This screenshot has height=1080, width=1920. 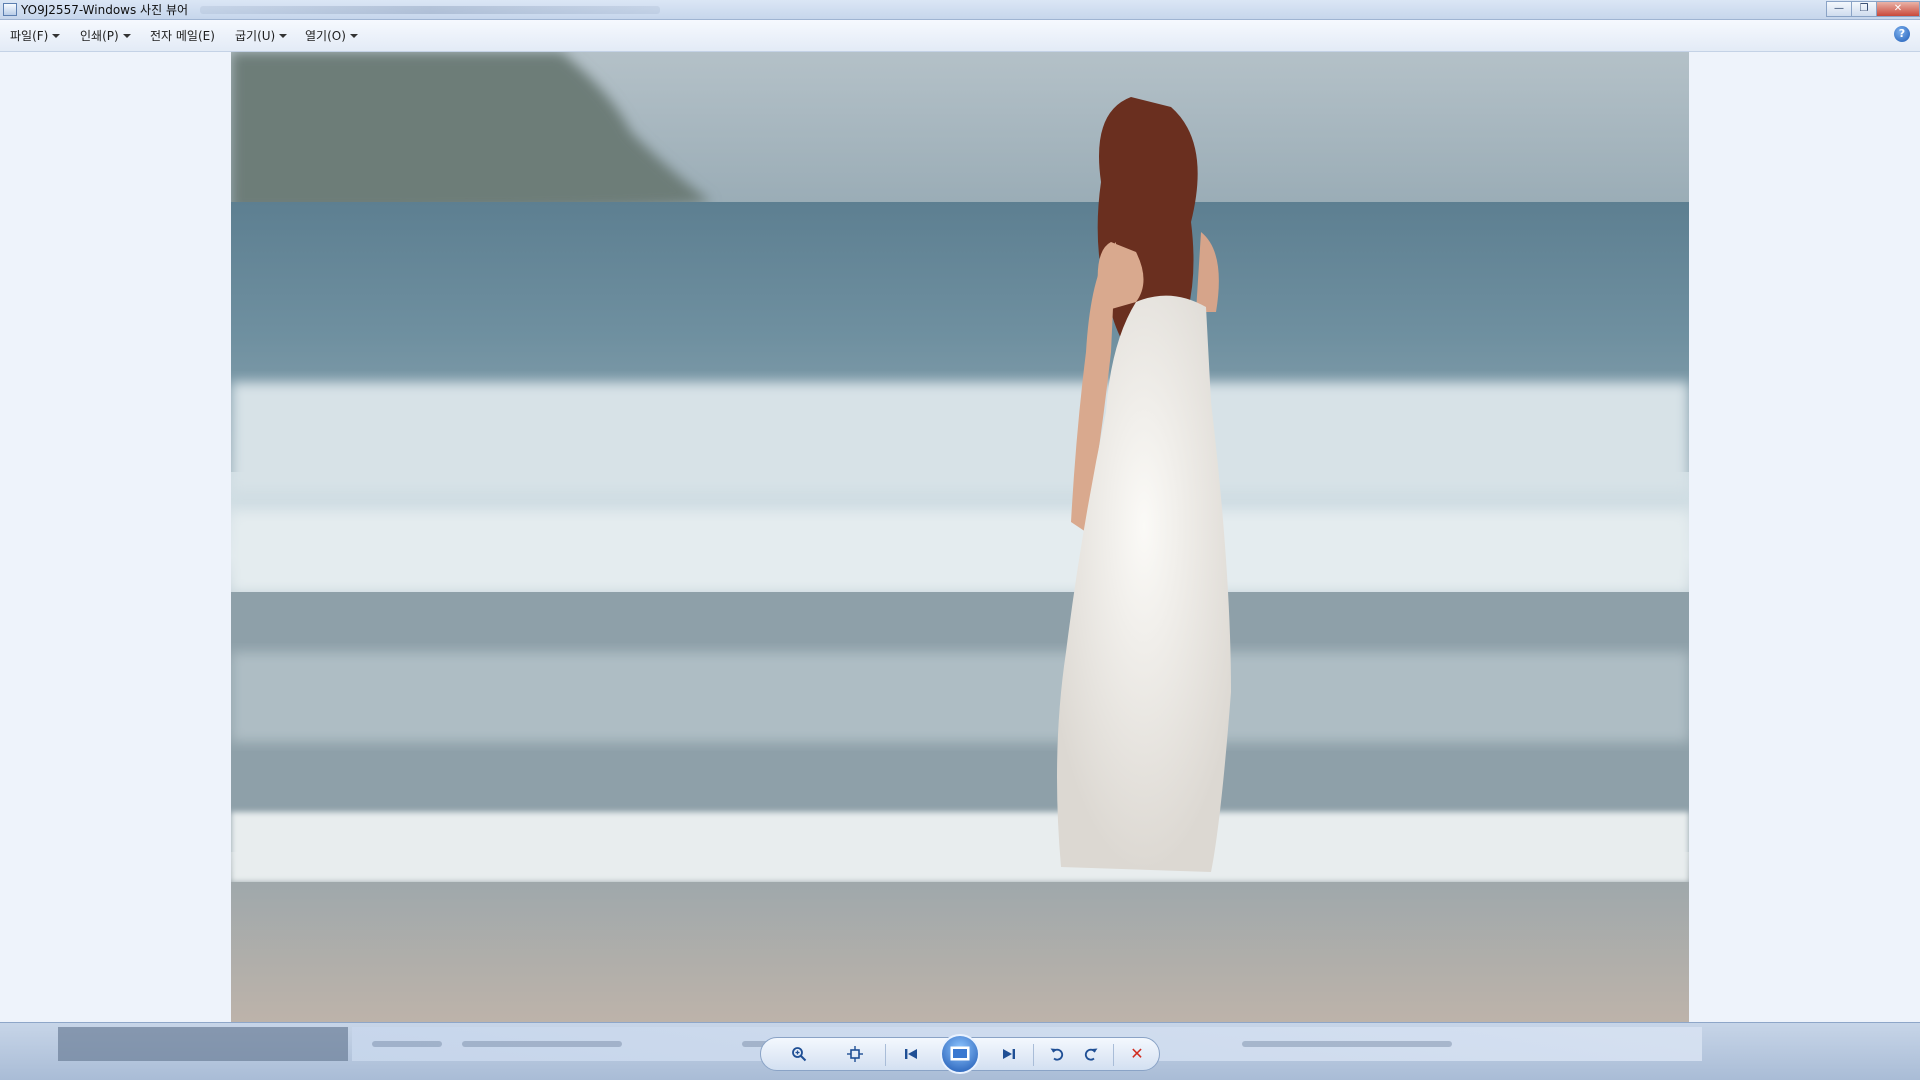 I want to click on menu-print: 인쇄(P), so click(x=105, y=36).